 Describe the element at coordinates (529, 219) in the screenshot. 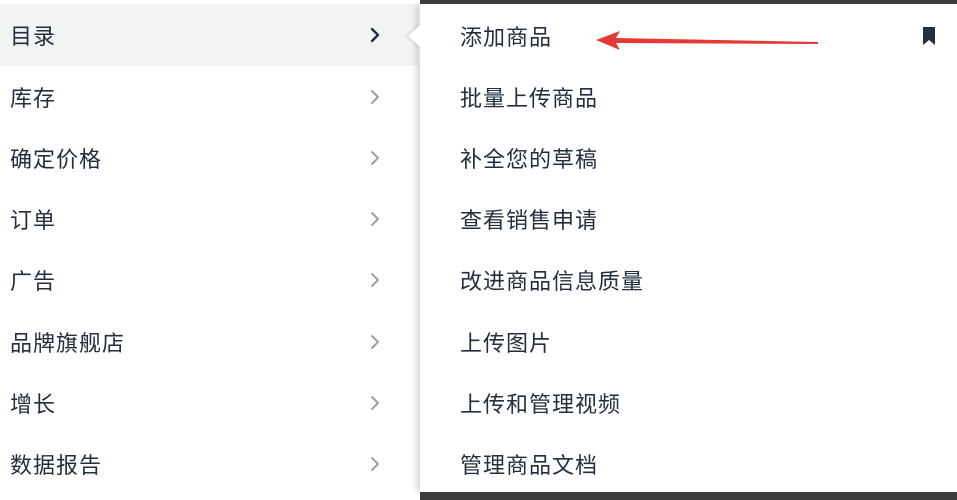

I see `submenu-item-sales-requests: 查看销售申请` at that location.